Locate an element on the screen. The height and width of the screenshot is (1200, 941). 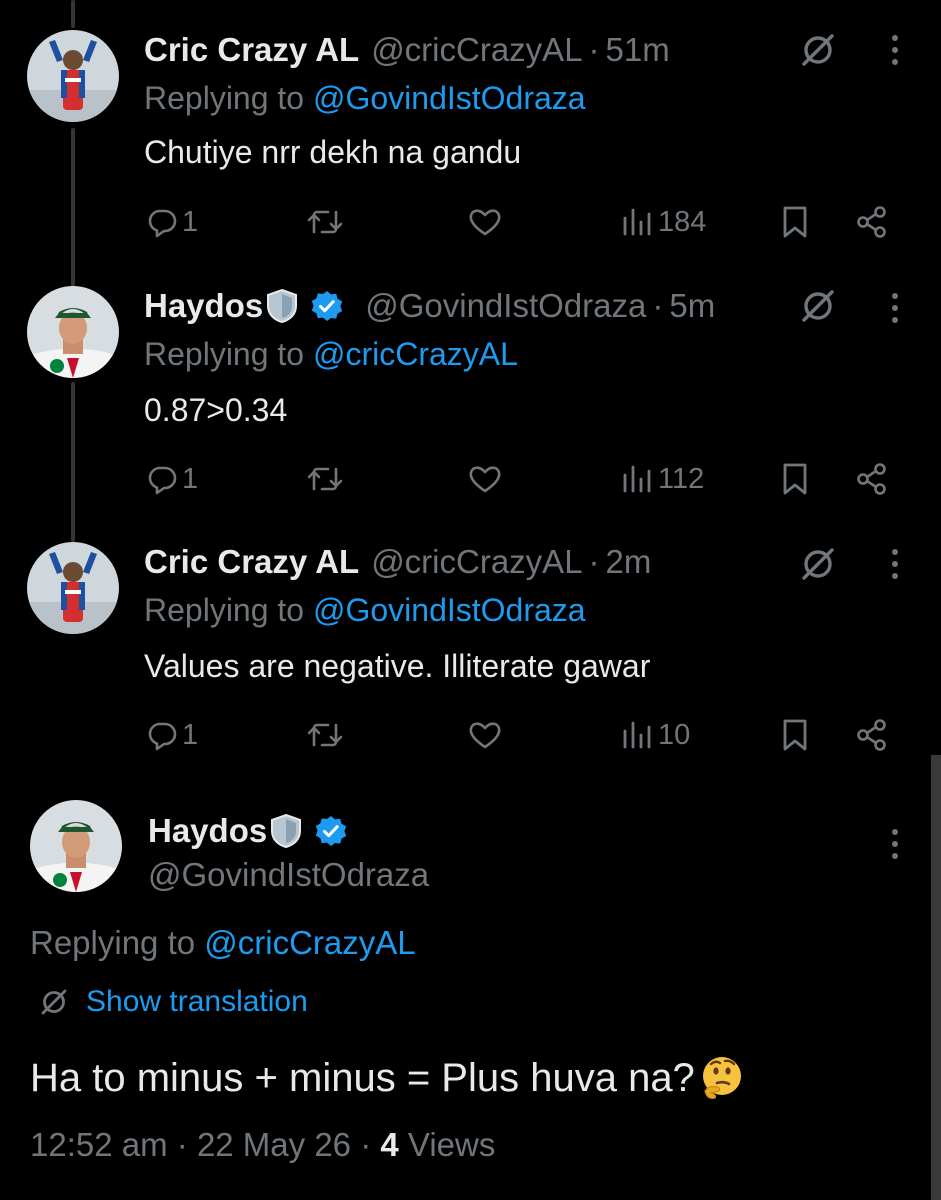
views-button: 112 is located at coordinates (662, 479).